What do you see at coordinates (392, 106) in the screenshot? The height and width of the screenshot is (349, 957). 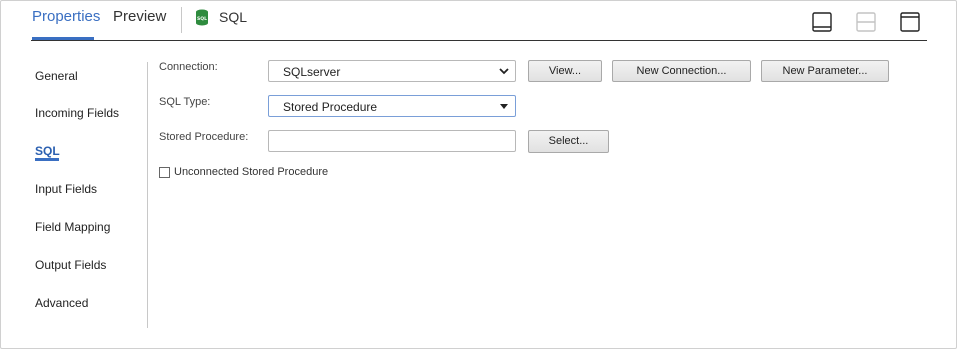 I see `sql-type-select: Stored Procedure` at bounding box center [392, 106].